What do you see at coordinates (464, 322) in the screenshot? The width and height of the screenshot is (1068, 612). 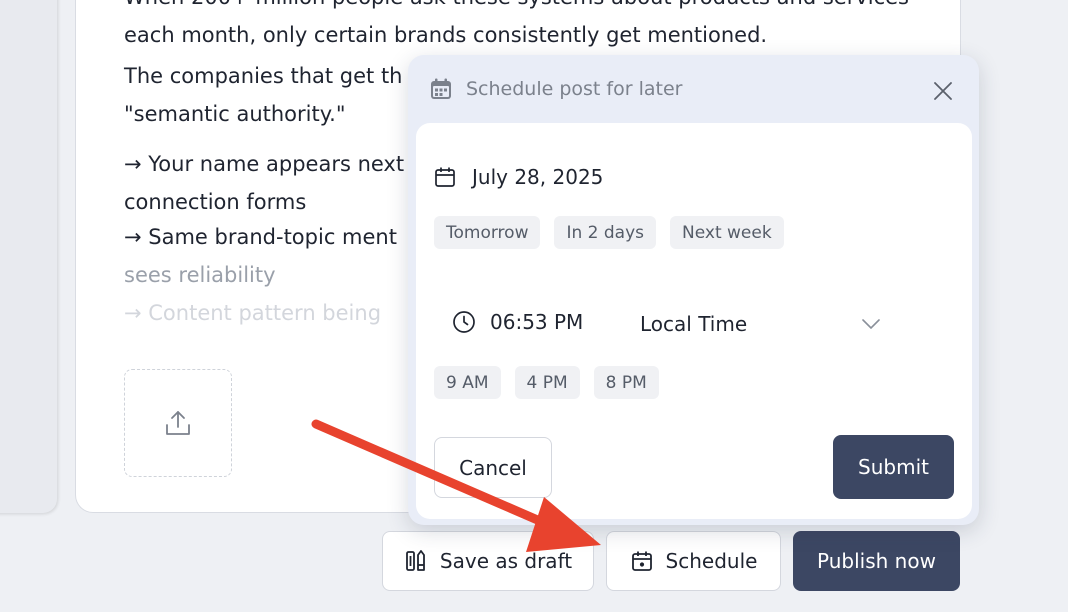 I see `clock-icon` at bounding box center [464, 322].